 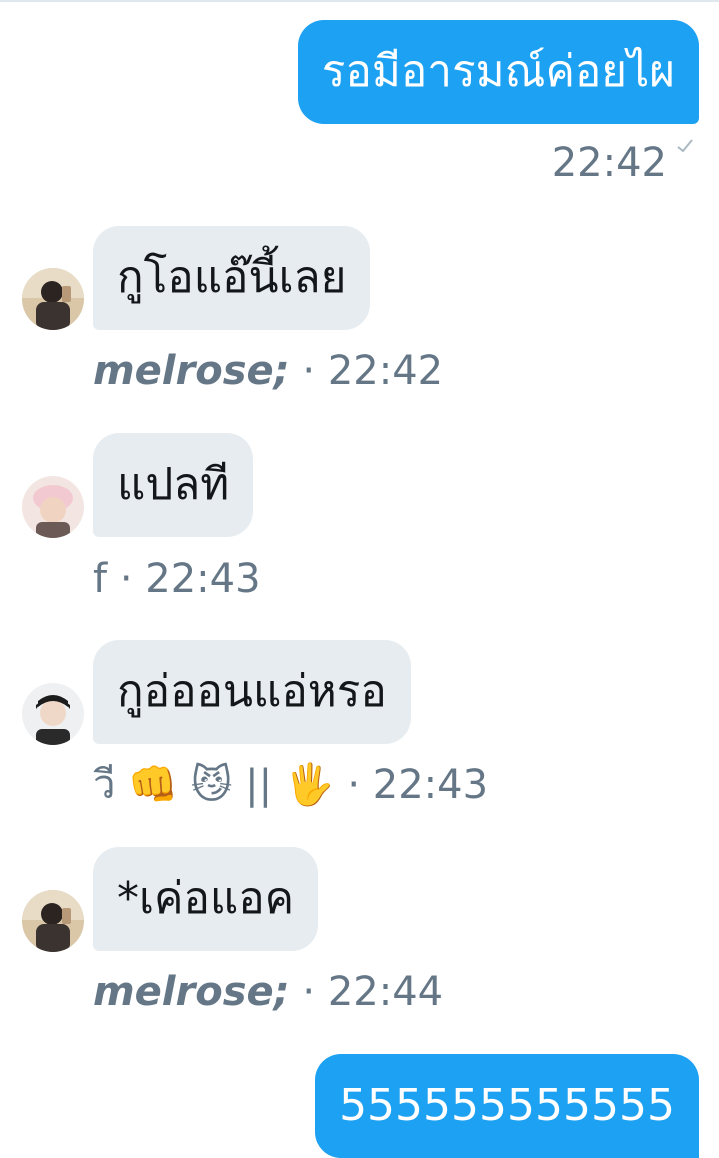 I want to click on timestamp-text: 22:42, so click(x=609, y=163).